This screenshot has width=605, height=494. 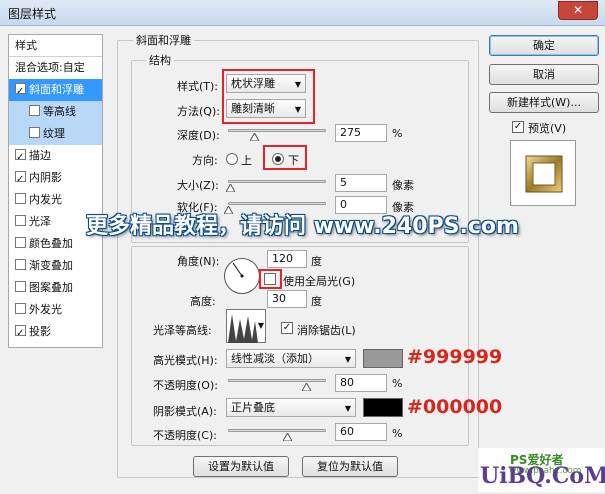 What do you see at coordinates (543, 173) in the screenshot?
I see `style-preview-thumbnail` at bounding box center [543, 173].